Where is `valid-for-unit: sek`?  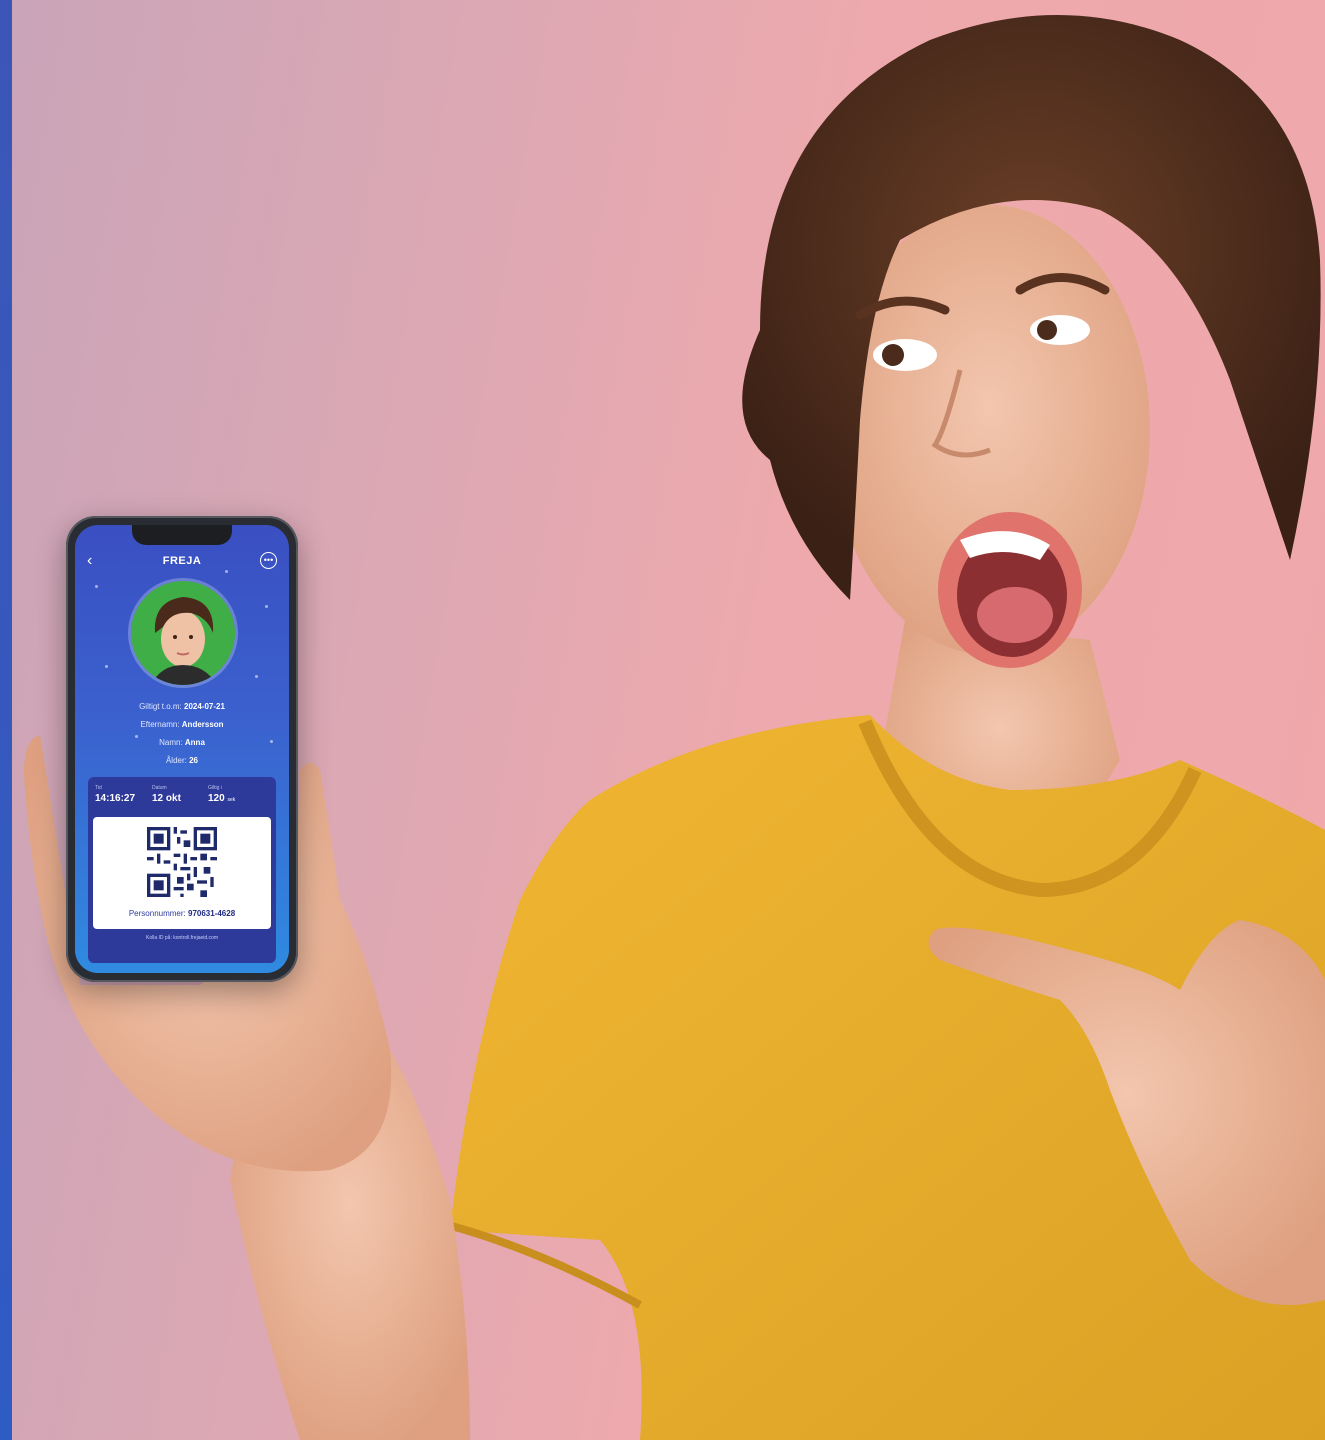
valid-for-unit: sek is located at coordinates (231, 800).